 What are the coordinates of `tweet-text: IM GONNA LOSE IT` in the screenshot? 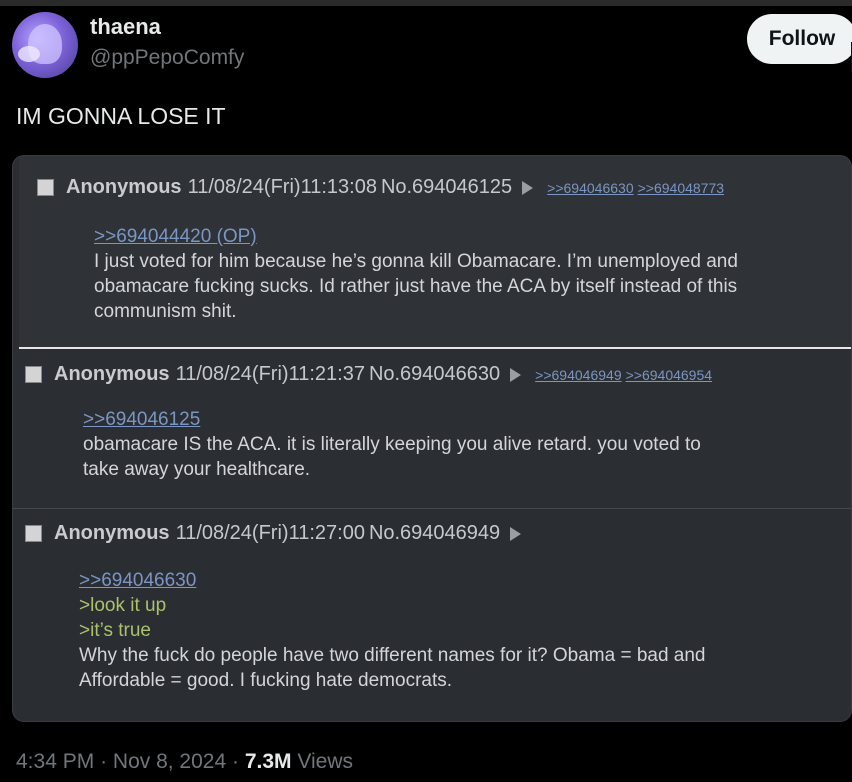 It's located at (121, 116).